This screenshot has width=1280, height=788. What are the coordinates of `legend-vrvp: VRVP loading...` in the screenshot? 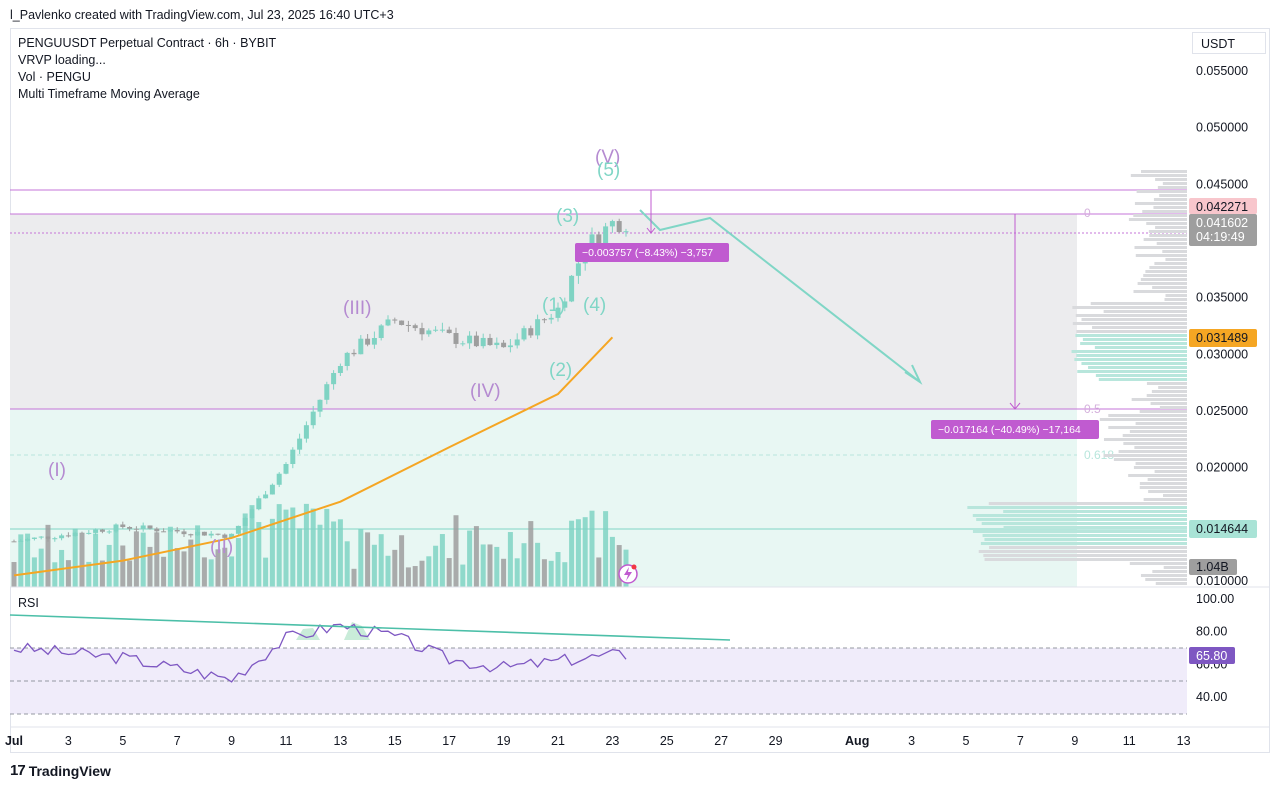 It's located at (147, 60).